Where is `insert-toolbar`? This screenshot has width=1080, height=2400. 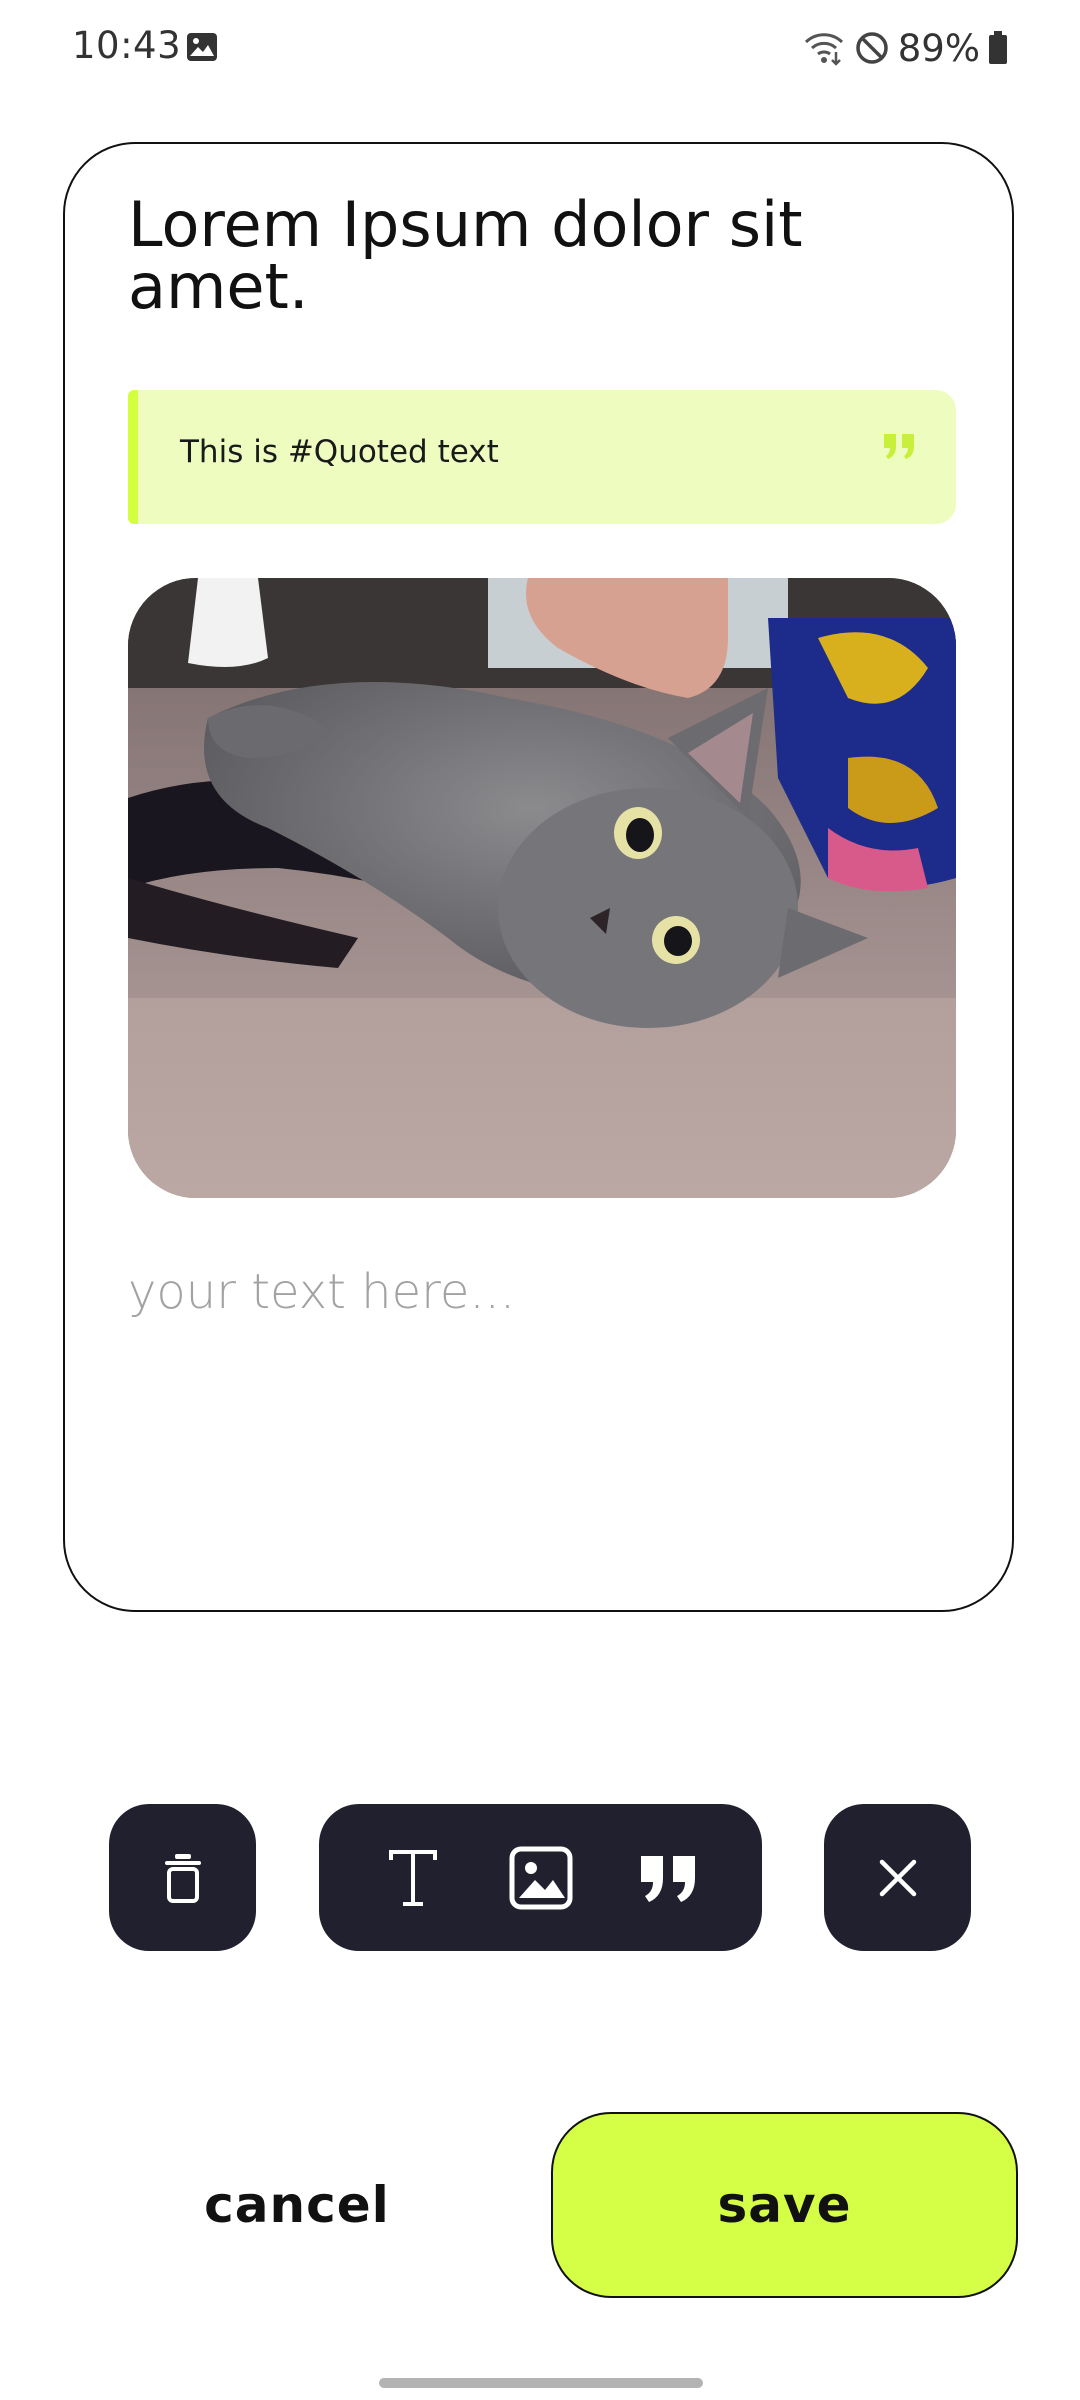
insert-toolbar is located at coordinates (540, 1877).